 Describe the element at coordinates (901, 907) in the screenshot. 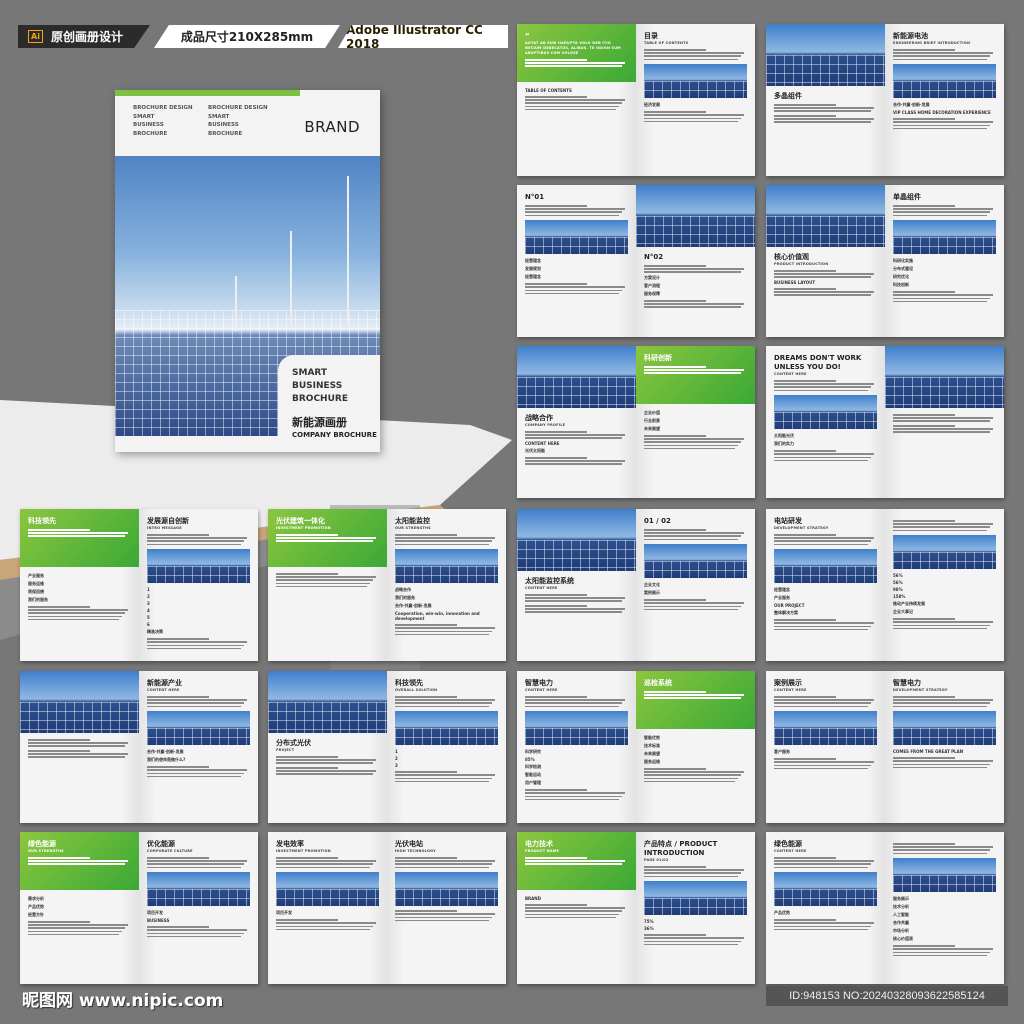

I see `page-item: 技术分析` at that location.